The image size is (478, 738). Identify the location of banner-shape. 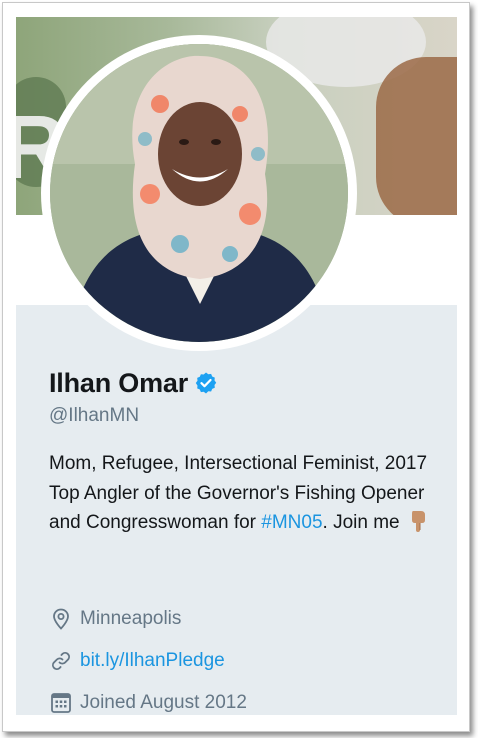
(416, 136).